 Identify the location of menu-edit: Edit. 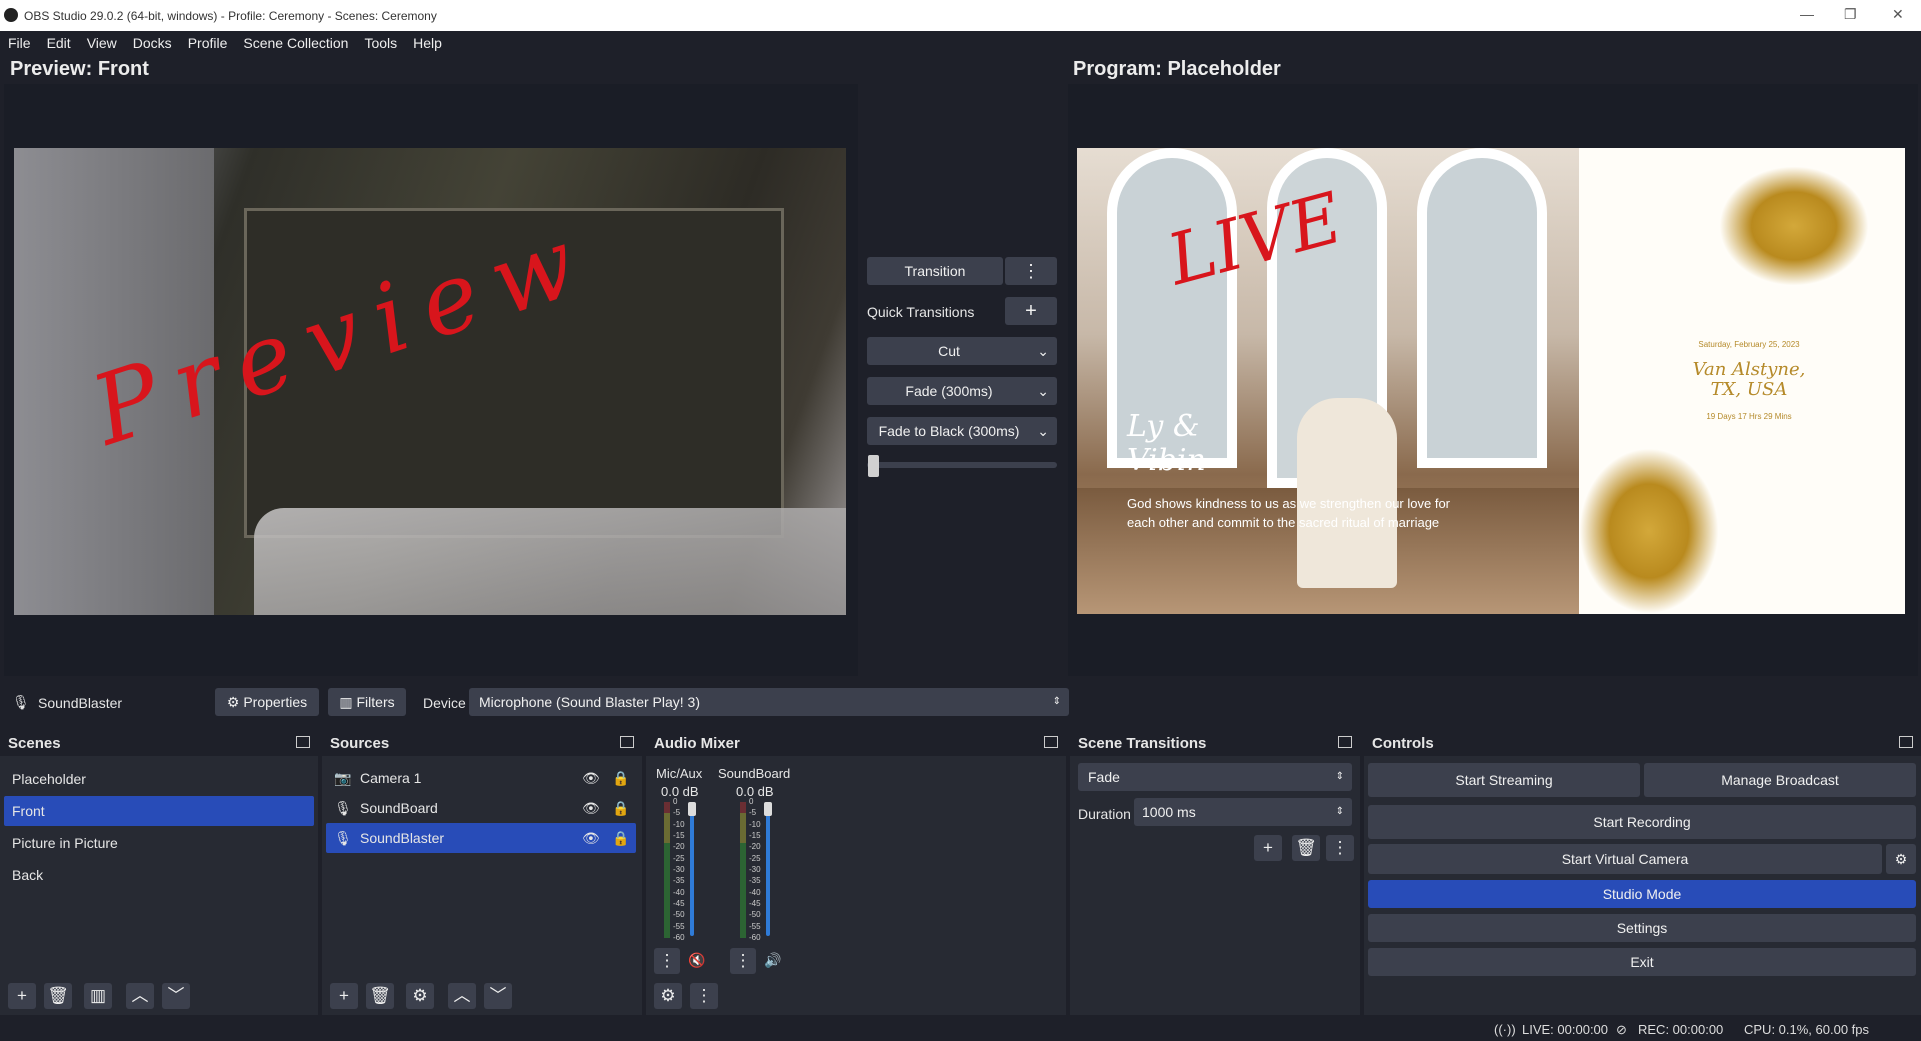
(59, 43).